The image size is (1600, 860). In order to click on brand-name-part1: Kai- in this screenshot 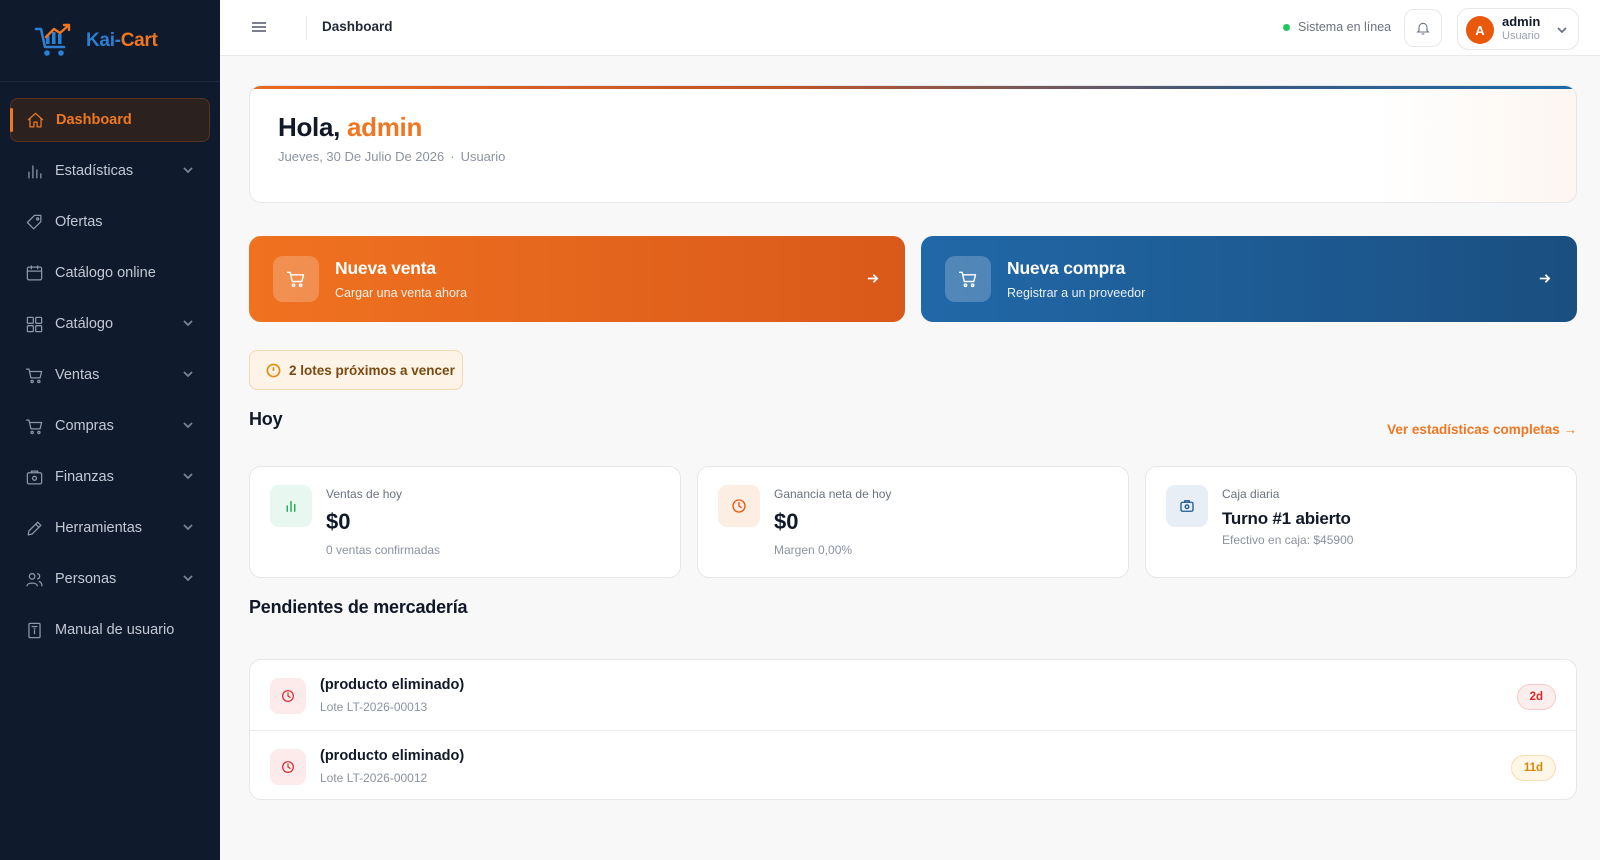, I will do `click(103, 40)`.